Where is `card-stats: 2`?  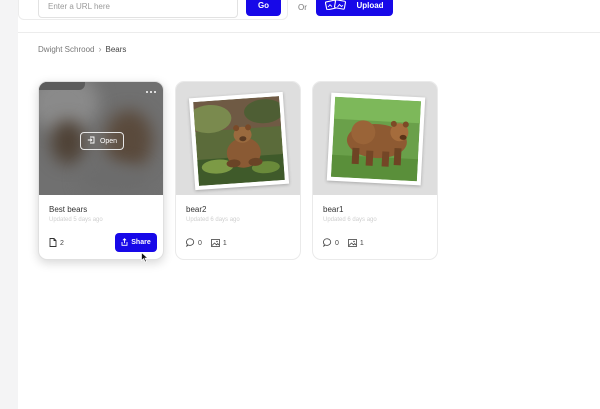
card-stats: 2 is located at coordinates (56, 243).